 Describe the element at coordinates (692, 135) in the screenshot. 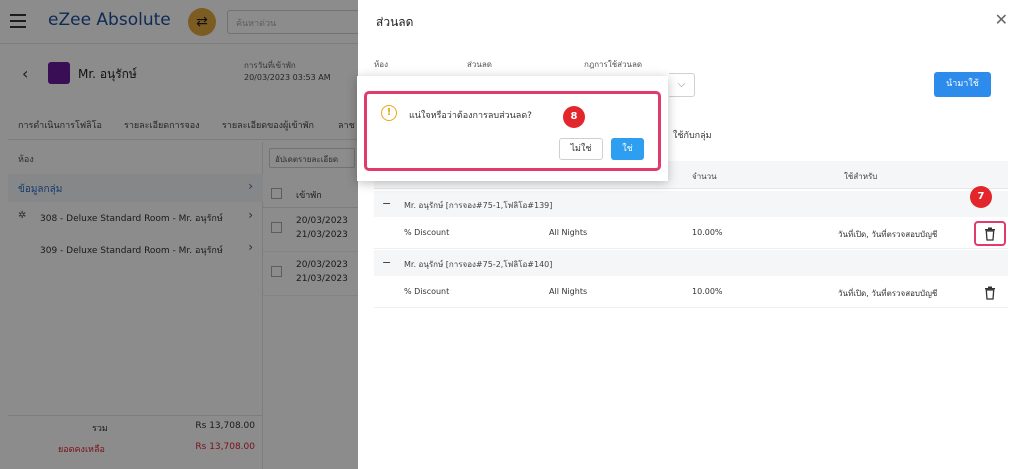

I see `apply-to-group-label: ใช้กับกลุ่ม` at that location.